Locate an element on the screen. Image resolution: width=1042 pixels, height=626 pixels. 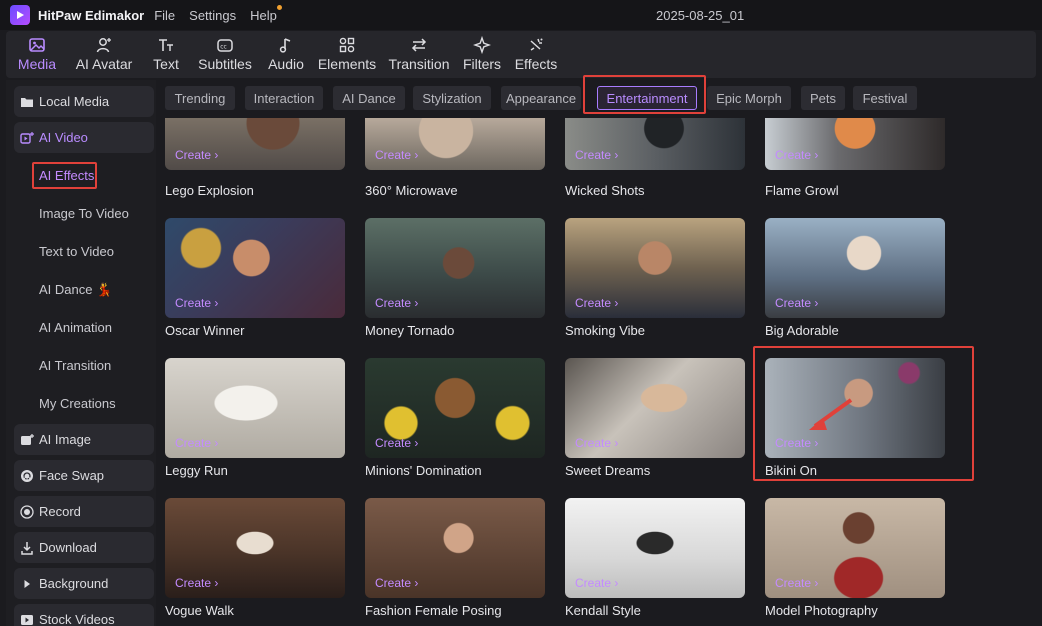
sidebar-item-label: Face Swap is located at coordinates (72, 475).